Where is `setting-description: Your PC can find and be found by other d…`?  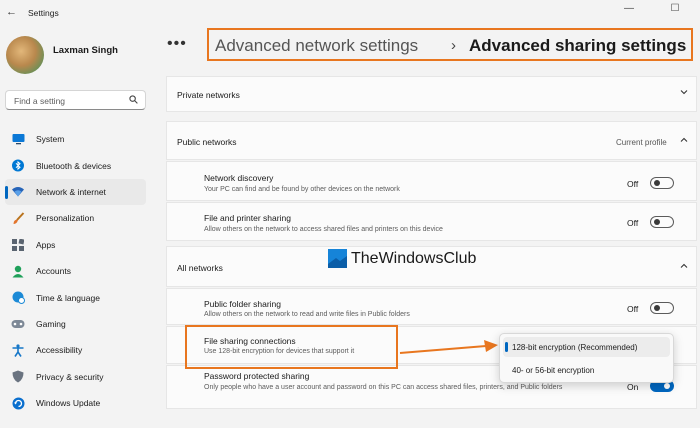 setting-description: Your PC can find and be found by other d… is located at coordinates (302, 189).